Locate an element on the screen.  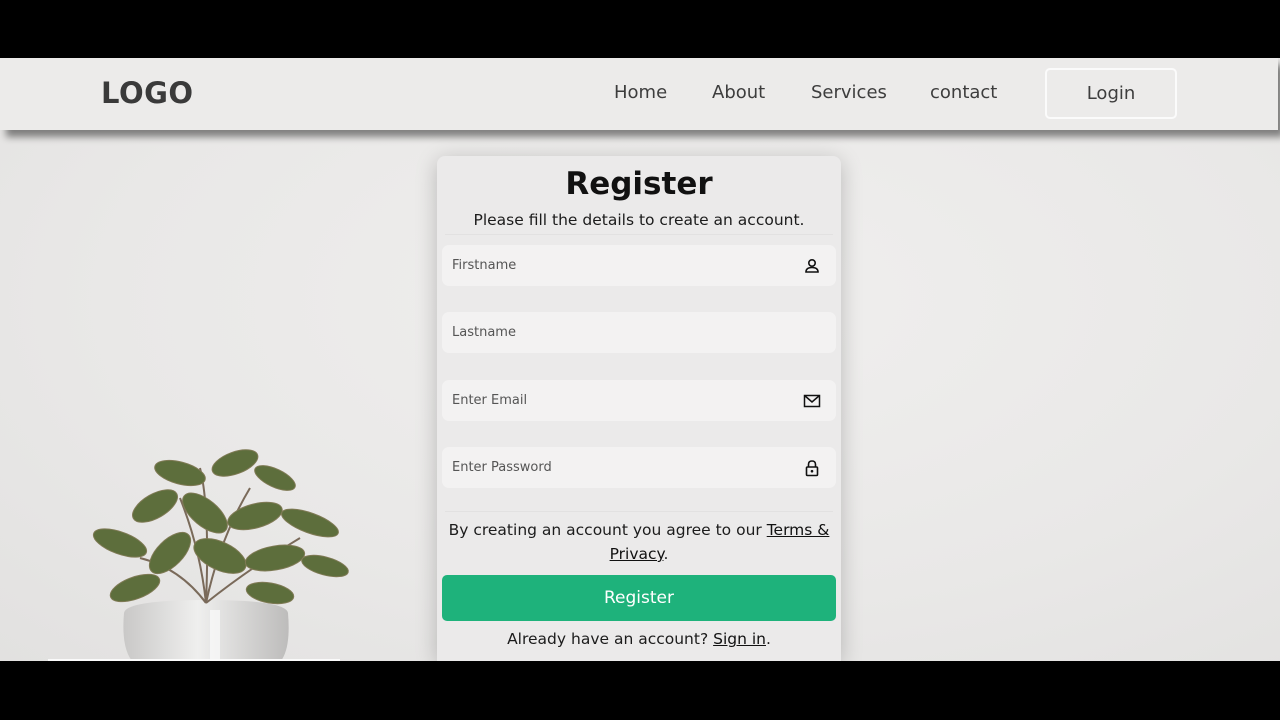
email-input is located at coordinates (607, 400).